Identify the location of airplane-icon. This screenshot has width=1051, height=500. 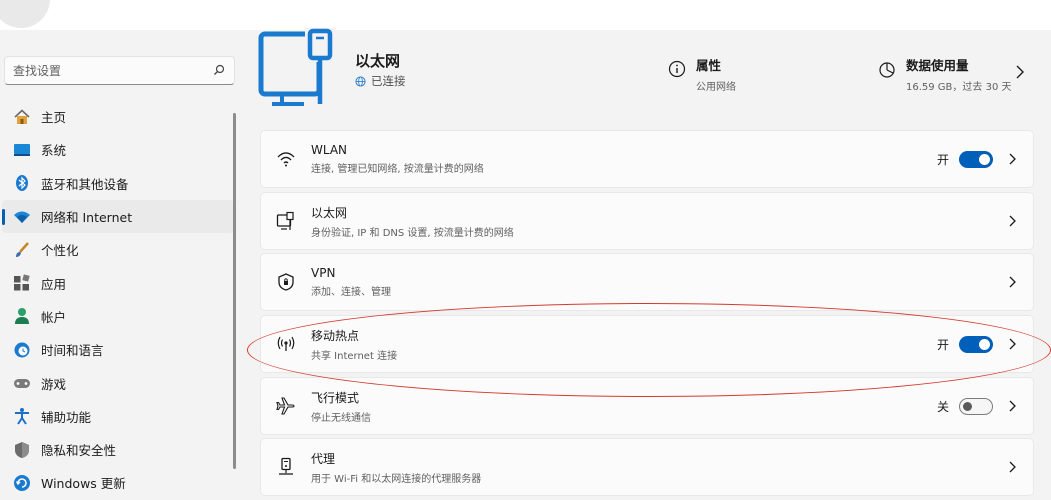
(286, 406).